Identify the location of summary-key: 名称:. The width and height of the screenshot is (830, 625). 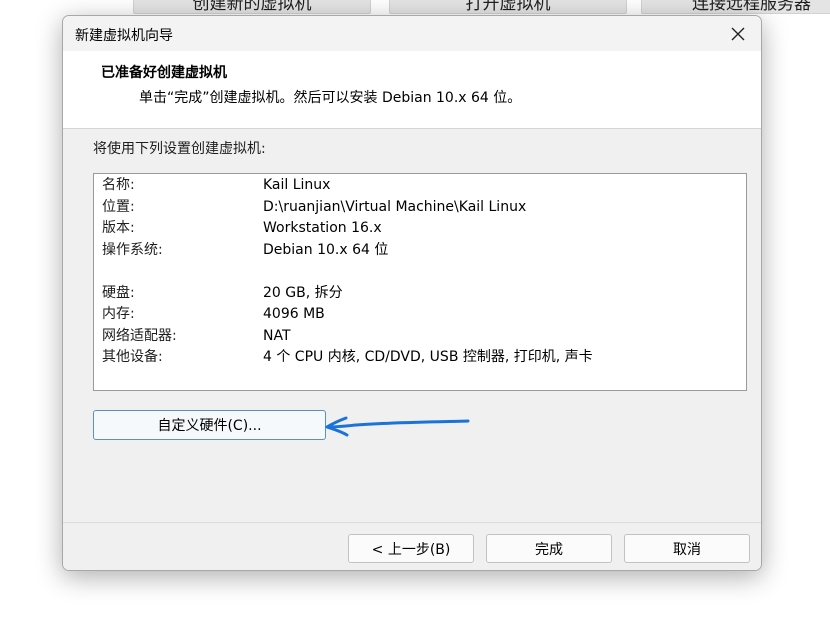
(118, 185).